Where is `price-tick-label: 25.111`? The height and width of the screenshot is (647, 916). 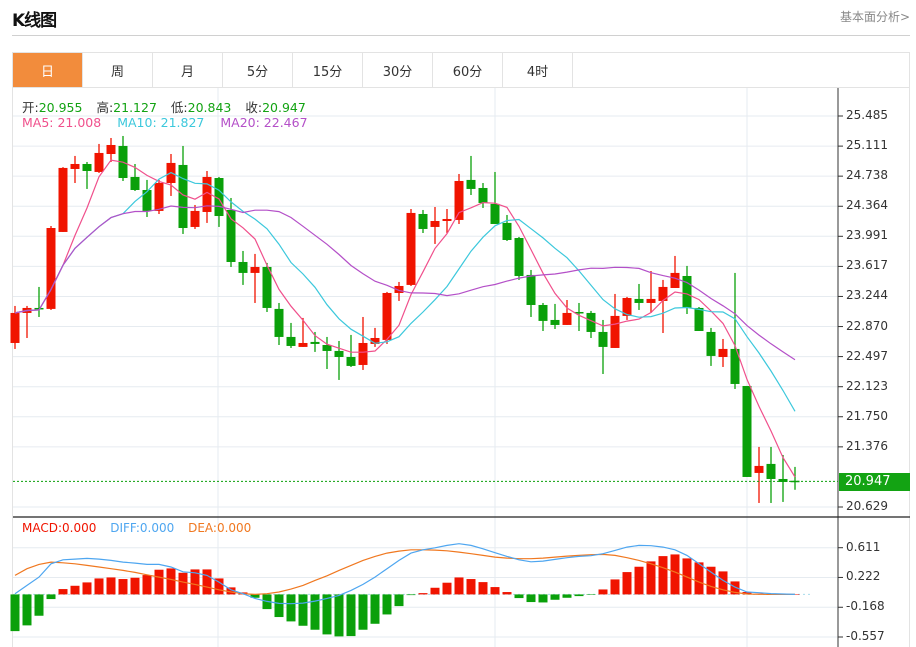
price-tick-label: 25.111 is located at coordinates (867, 145).